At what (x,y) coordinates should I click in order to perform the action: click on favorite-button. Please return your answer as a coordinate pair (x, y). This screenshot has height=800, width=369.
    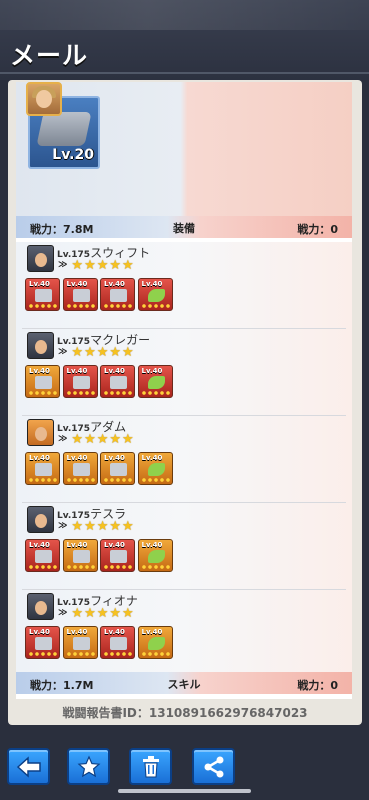
    Looking at the image, I should click on (88, 766).